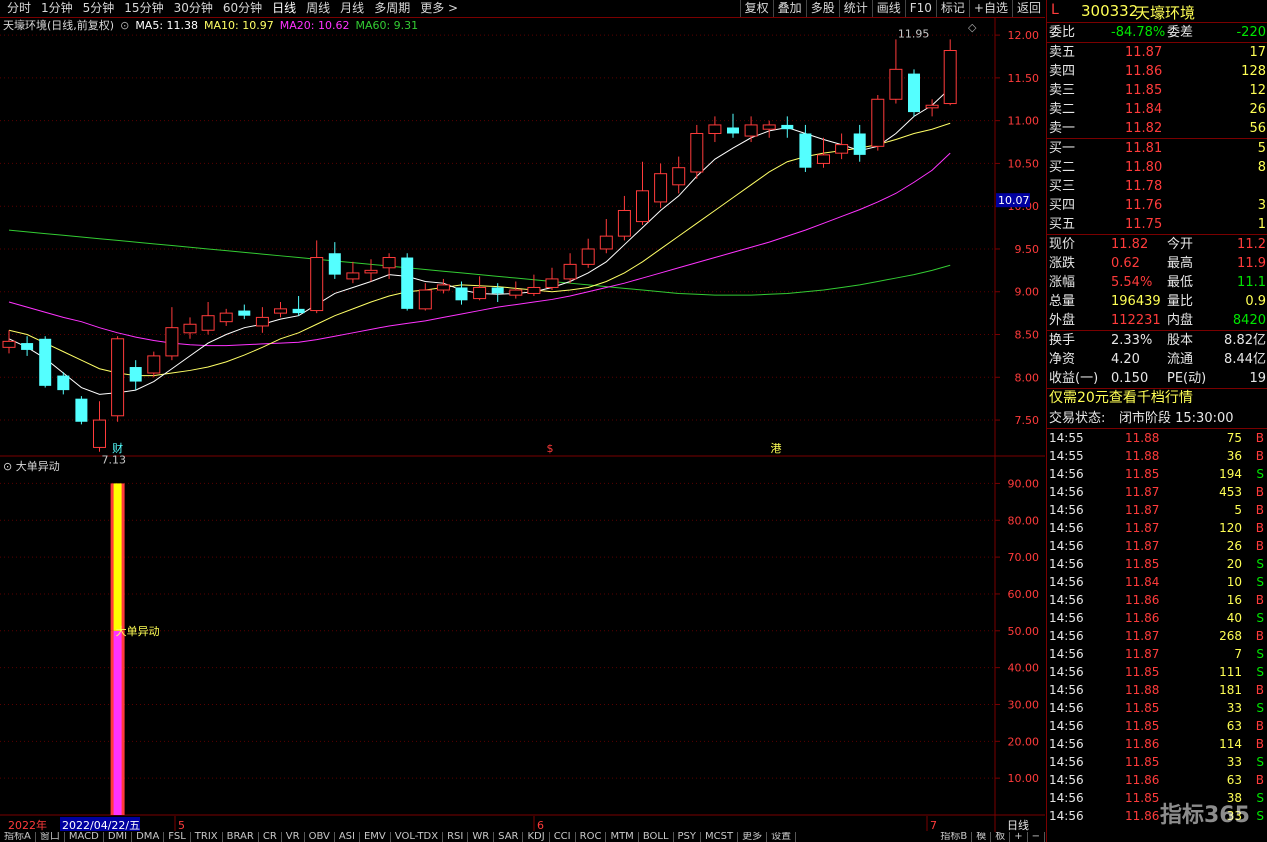 The width and height of the screenshot is (1267, 842). Describe the element at coordinates (1018, 825) in the screenshot. I see `period-label: 日线` at that location.